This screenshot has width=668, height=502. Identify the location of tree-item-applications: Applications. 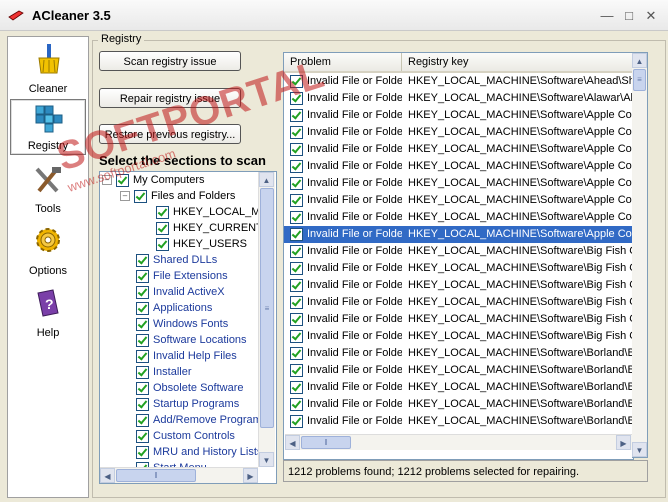
(174, 308).